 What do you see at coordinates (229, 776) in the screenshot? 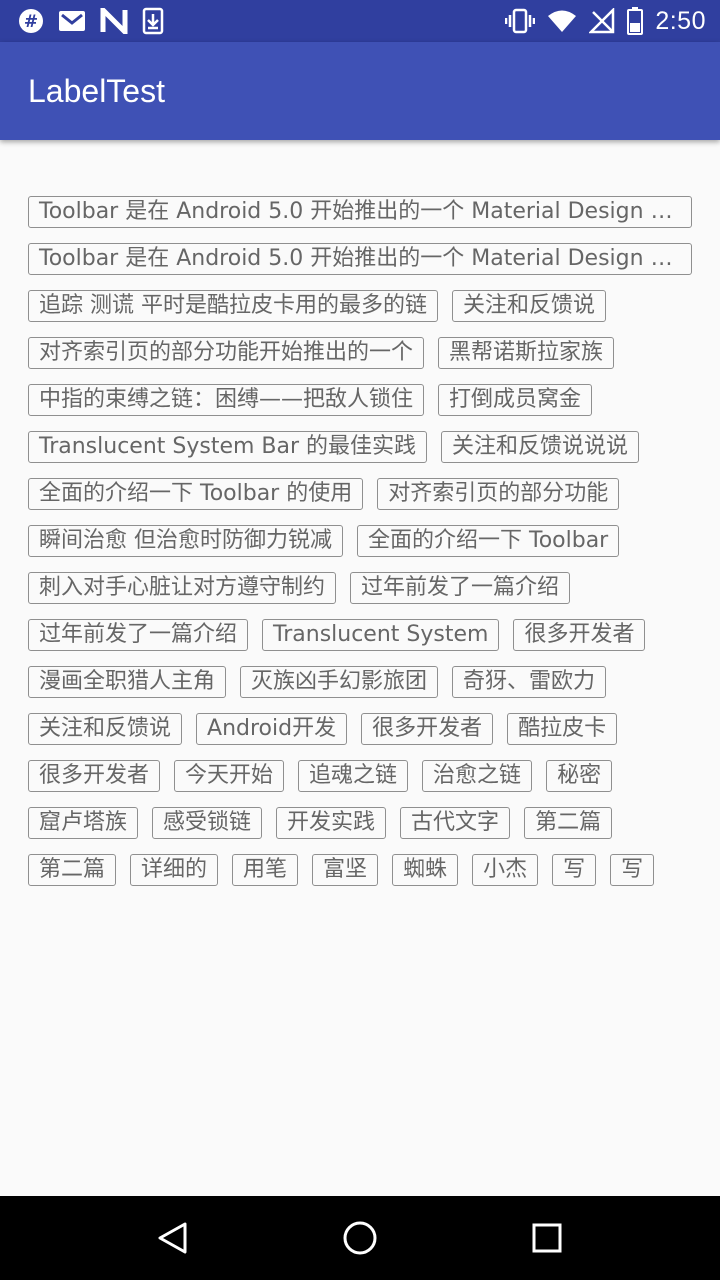
I see `label: 今天开始` at bounding box center [229, 776].